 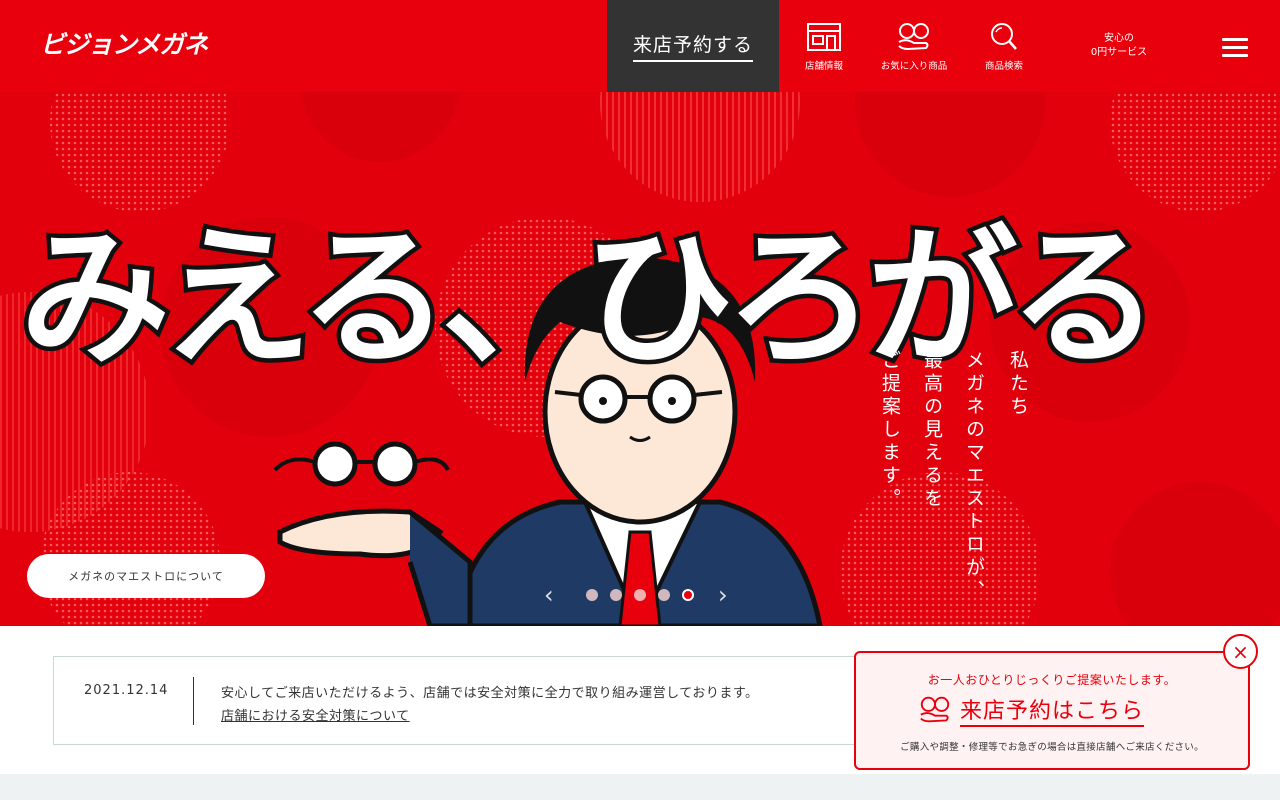 What do you see at coordinates (1235, 48) in the screenshot?
I see `menu-button` at bounding box center [1235, 48].